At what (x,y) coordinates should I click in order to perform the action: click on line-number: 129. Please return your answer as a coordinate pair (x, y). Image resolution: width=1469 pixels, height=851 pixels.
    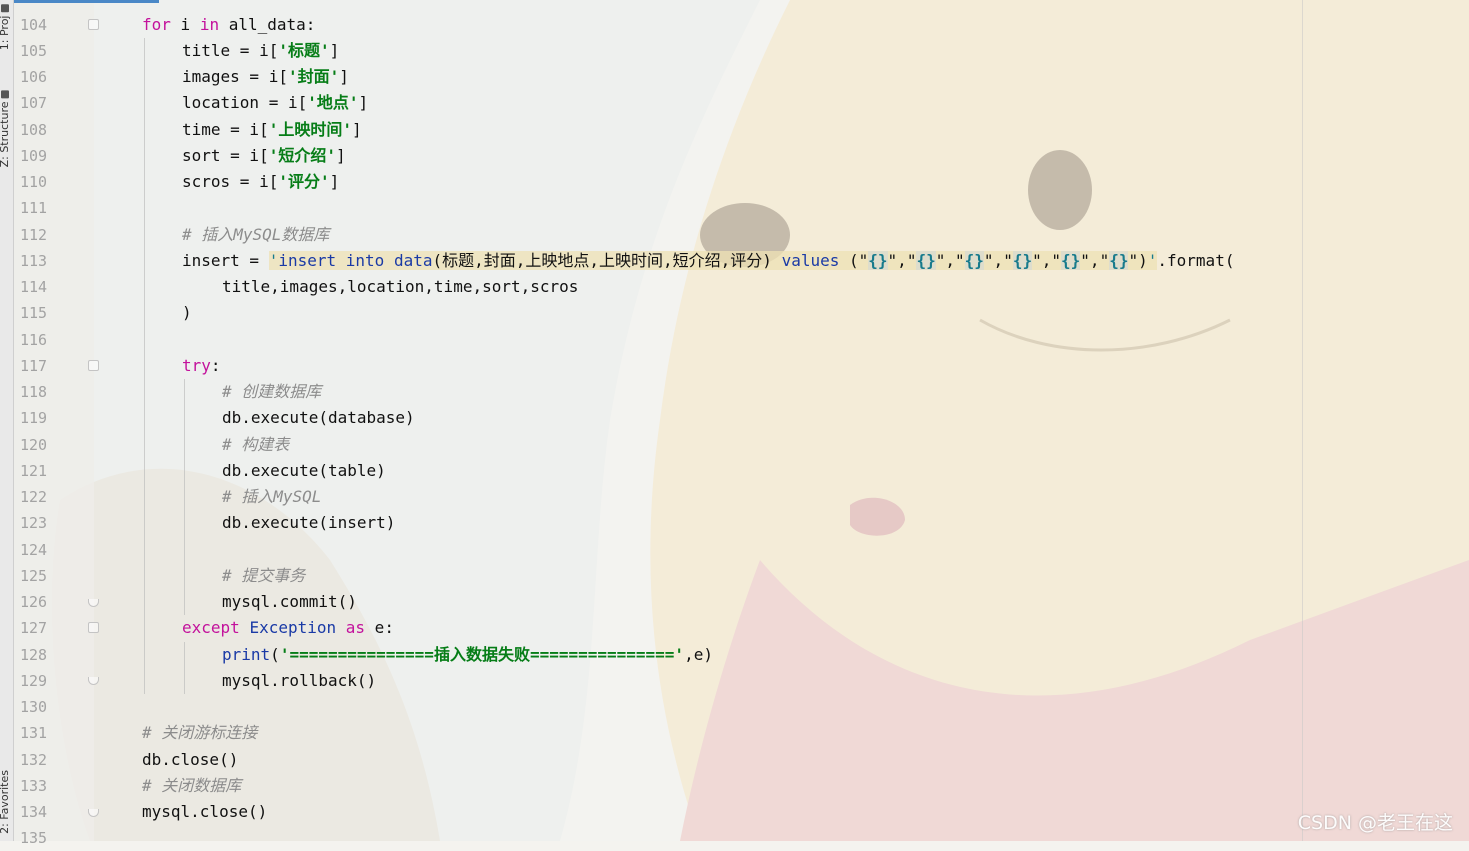
    Looking at the image, I should click on (34, 681).